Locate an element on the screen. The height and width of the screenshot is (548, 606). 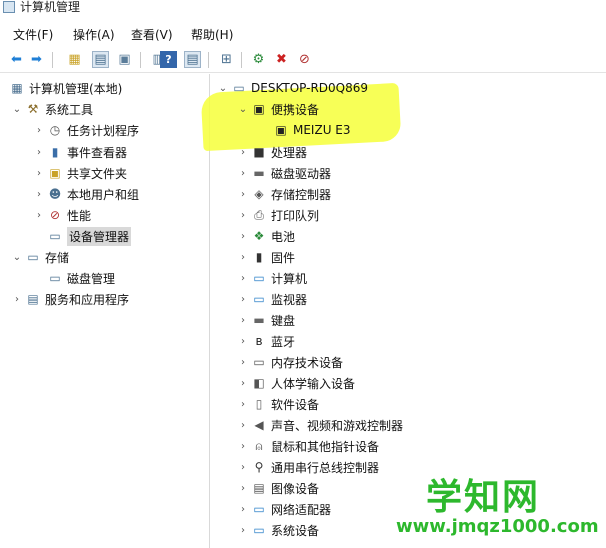
tree-item-services-apps: › ▤ 服务和应用程序 is located at coordinates (70, 299).